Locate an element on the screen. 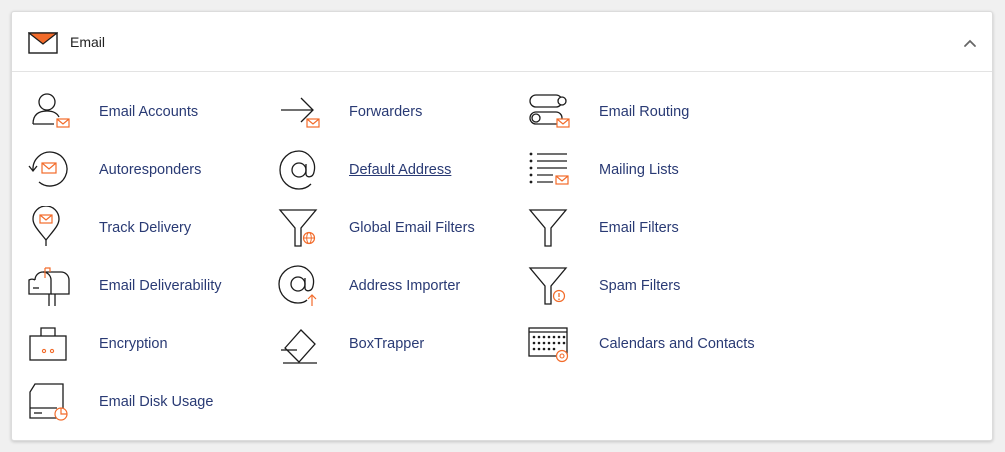 The height and width of the screenshot is (452, 1005). item-label: Track Delivery is located at coordinates (145, 228).